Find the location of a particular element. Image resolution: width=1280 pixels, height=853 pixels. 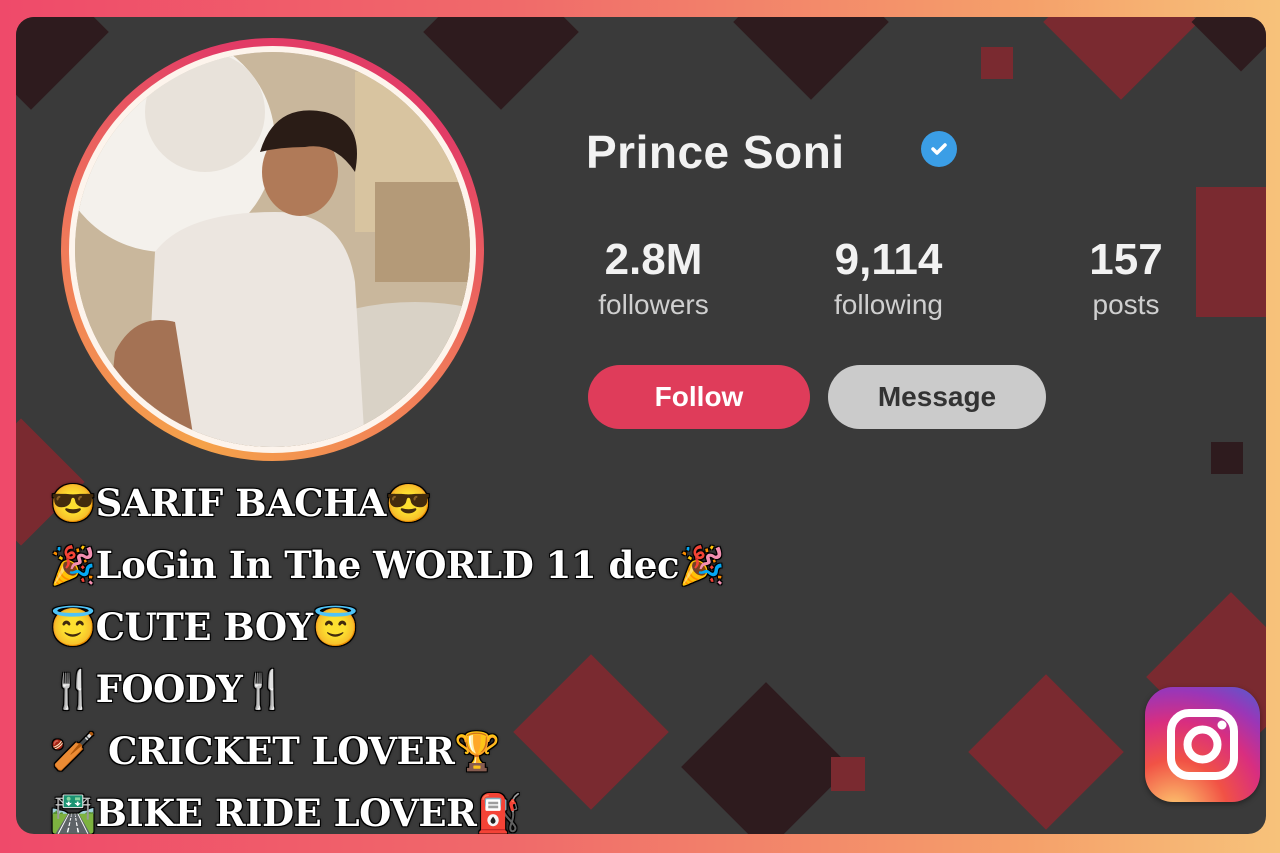

stat-following: 9,114 following is located at coordinates (888, 280).